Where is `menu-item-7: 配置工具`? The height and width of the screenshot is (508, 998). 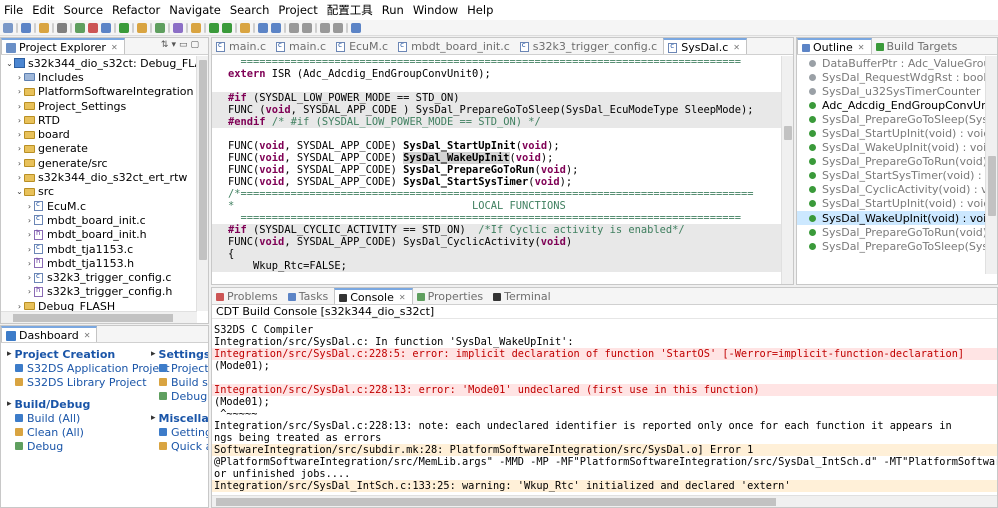 menu-item-7: 配置工具 is located at coordinates (350, 10).